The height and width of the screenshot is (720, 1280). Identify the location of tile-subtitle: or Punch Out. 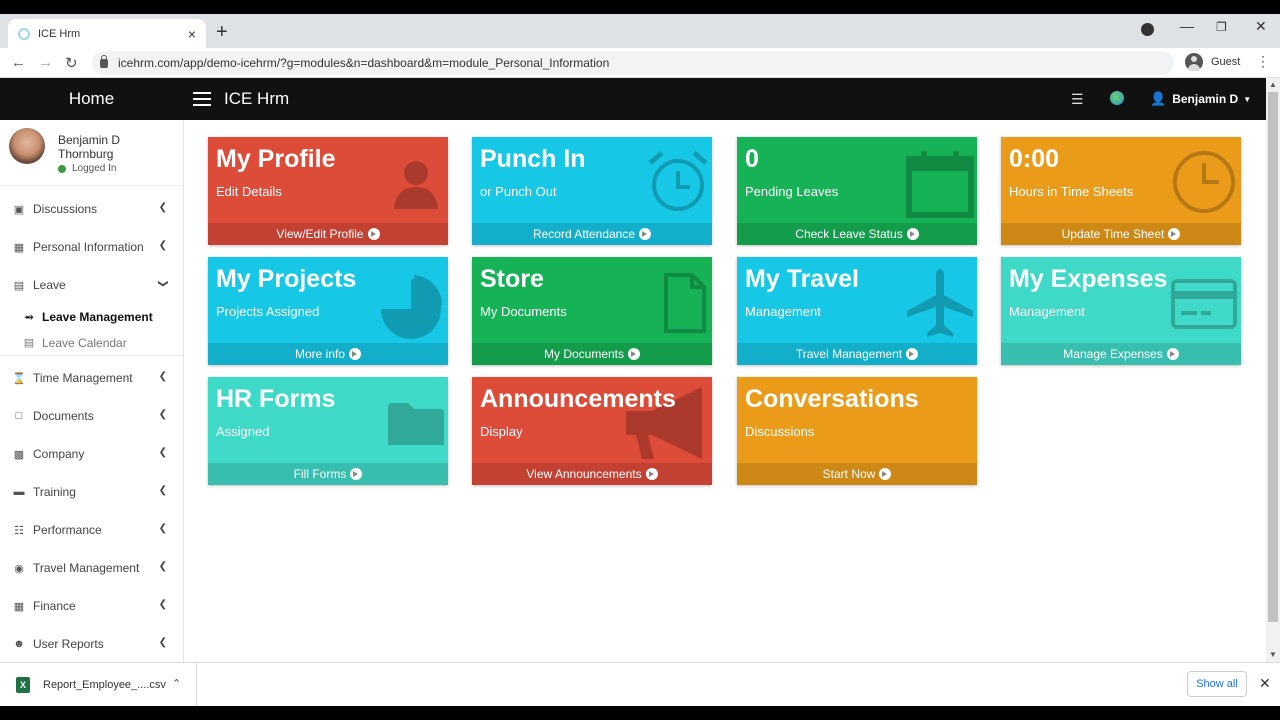
(518, 191).